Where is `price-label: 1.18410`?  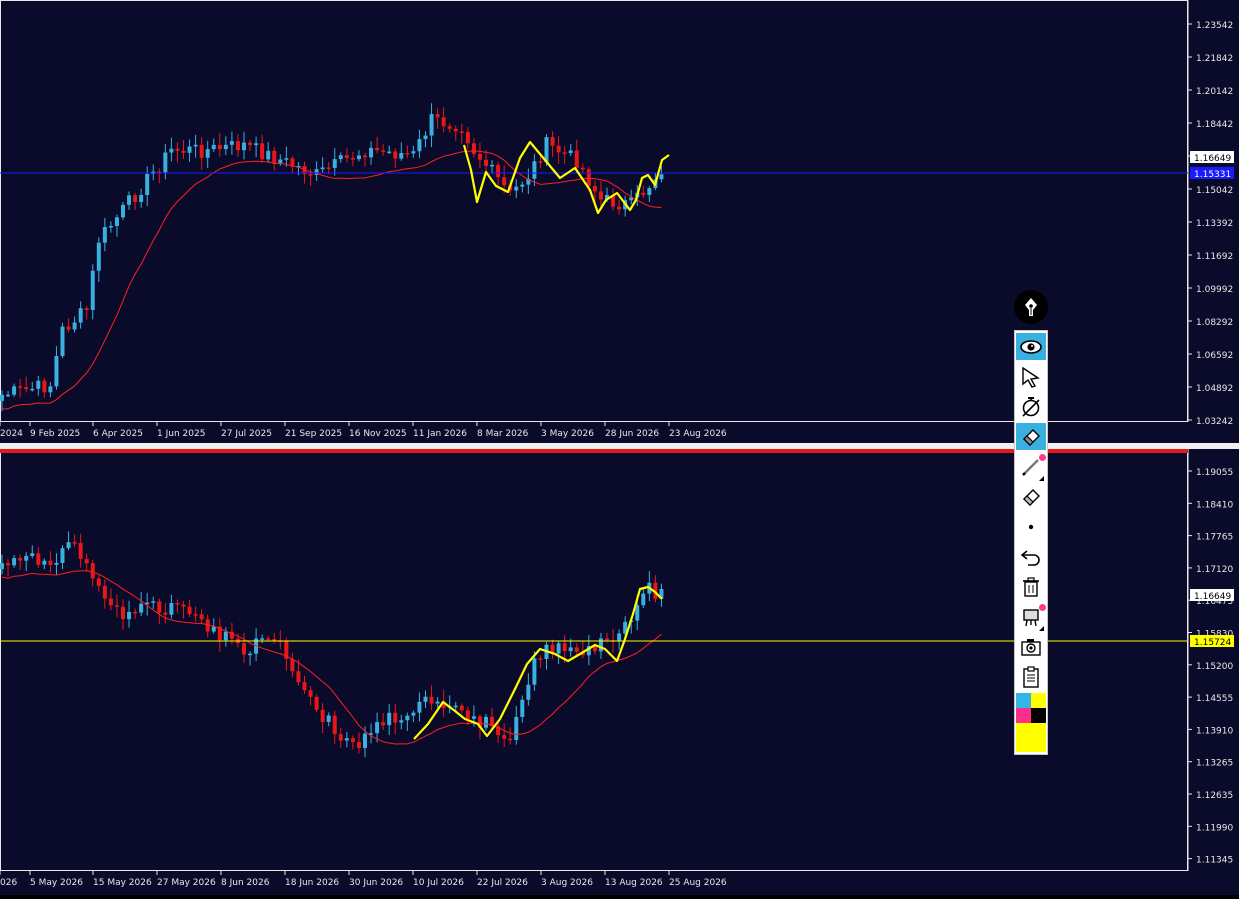
price-label: 1.18410 is located at coordinates (1214, 505).